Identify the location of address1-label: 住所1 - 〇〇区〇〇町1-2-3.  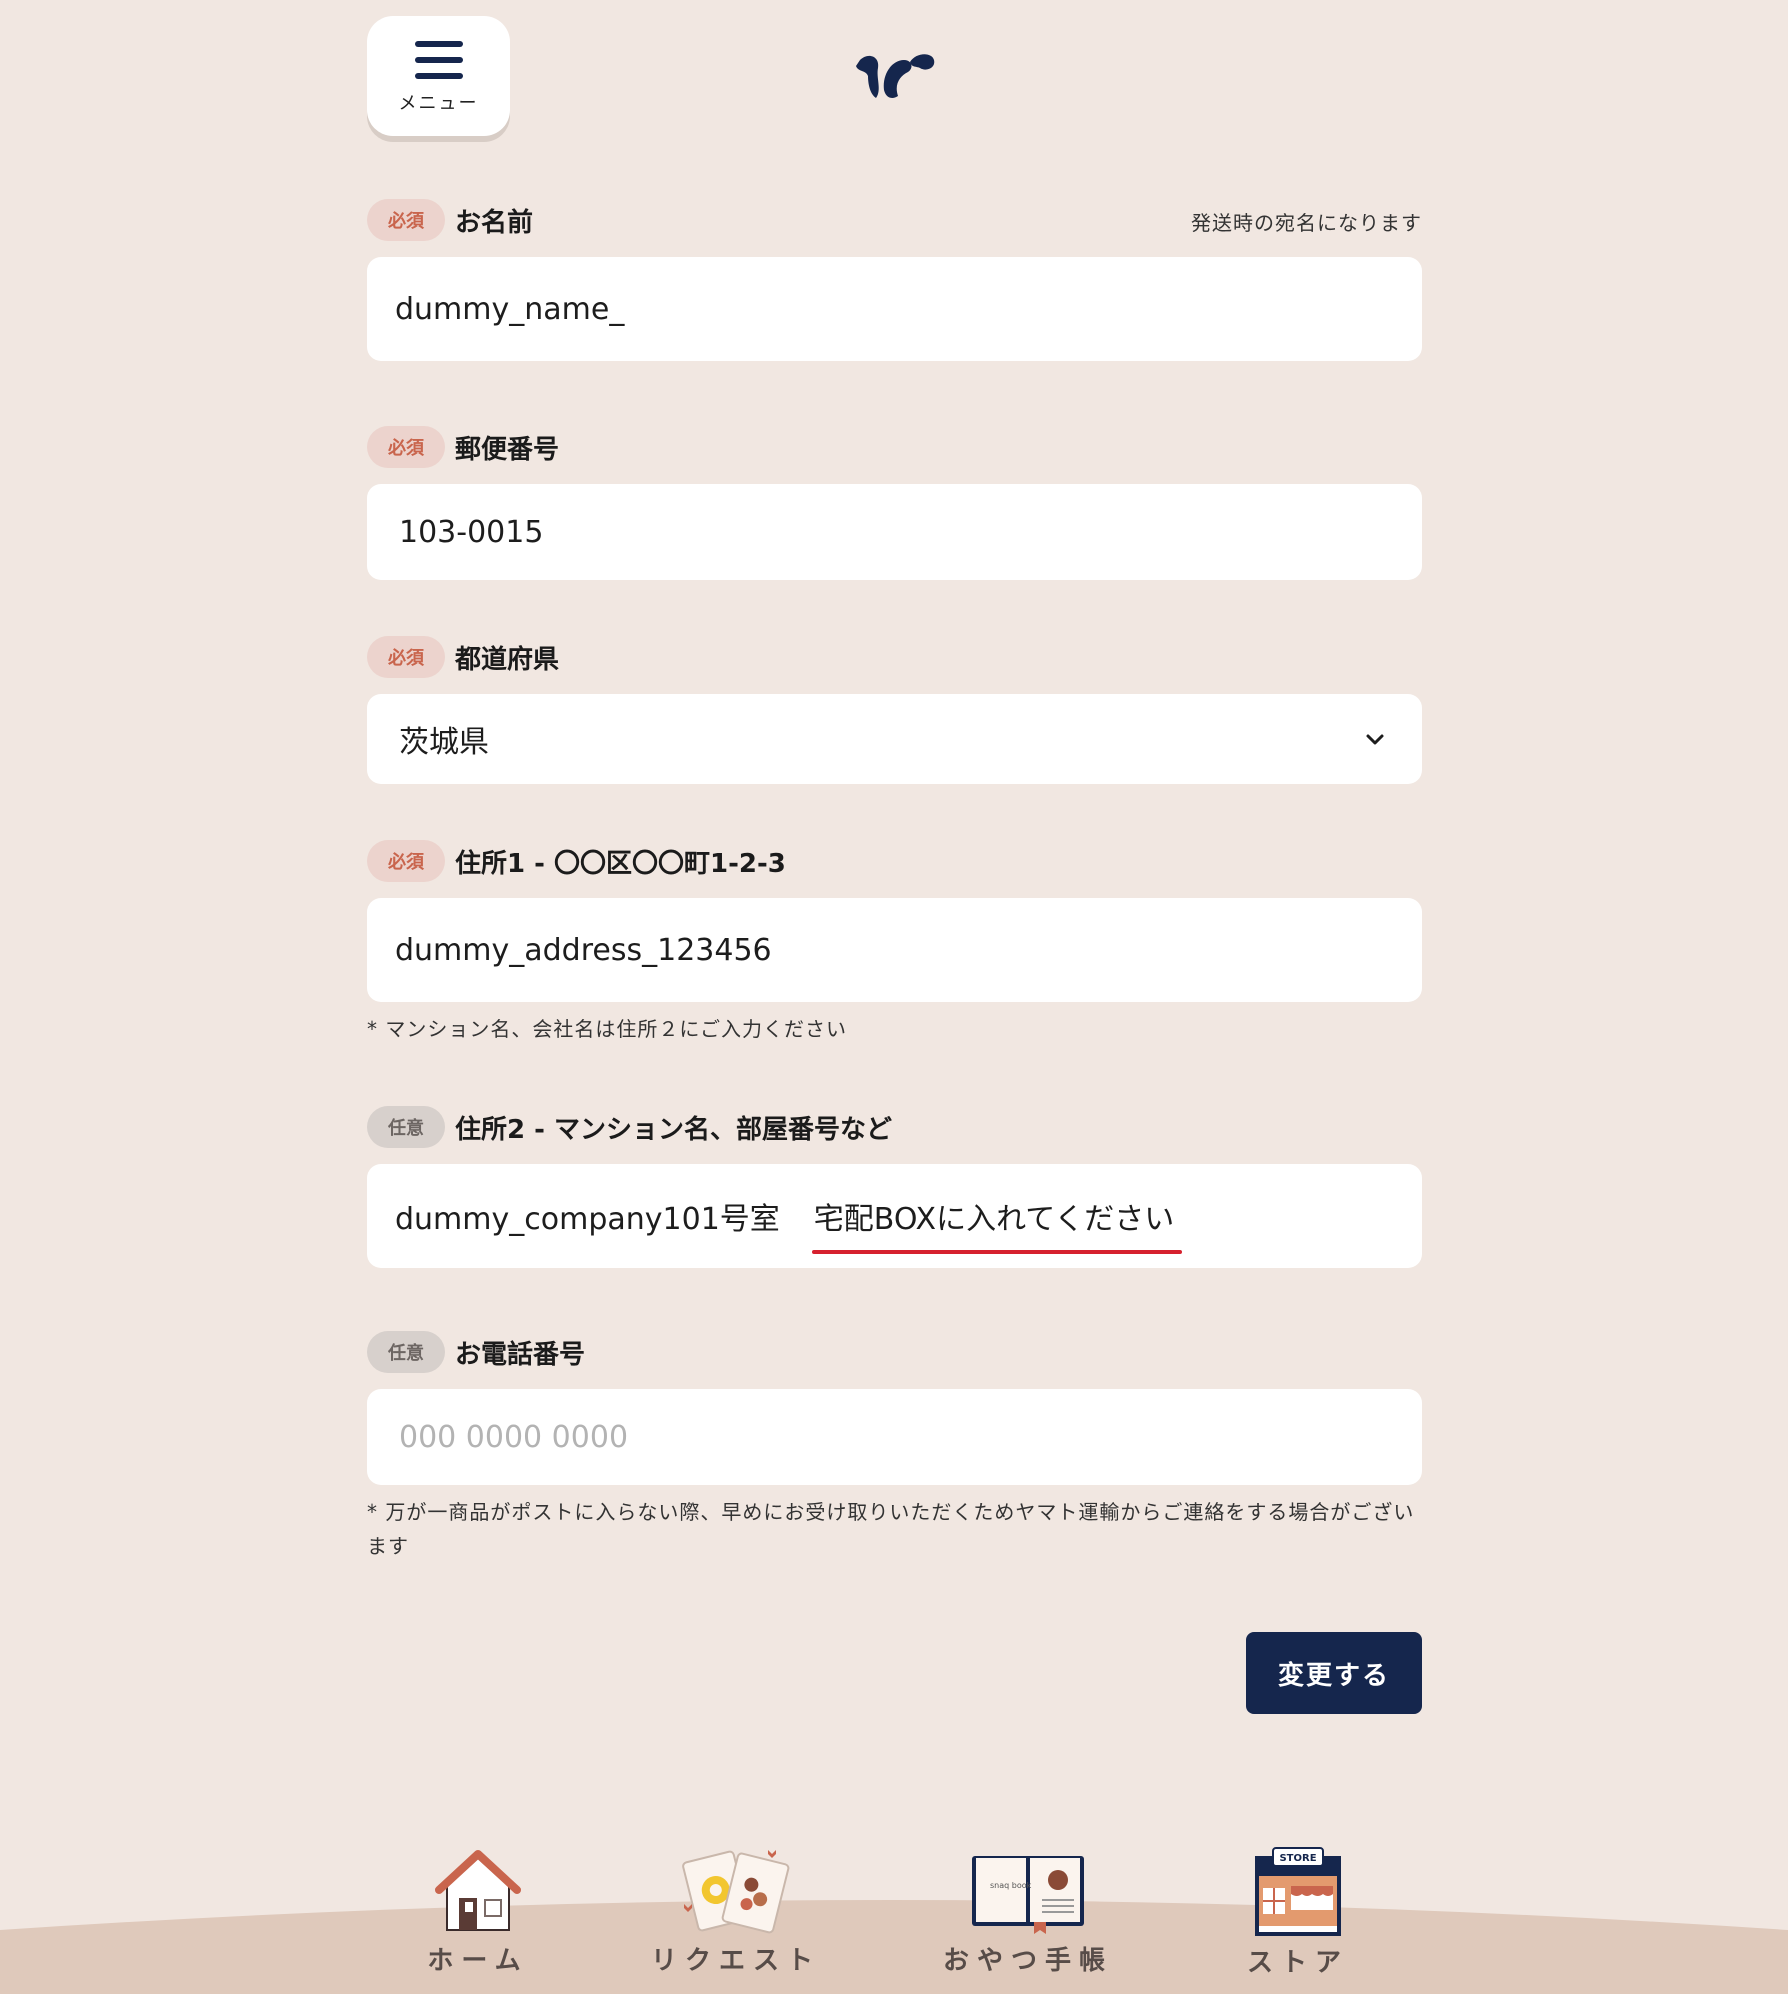
(620, 863).